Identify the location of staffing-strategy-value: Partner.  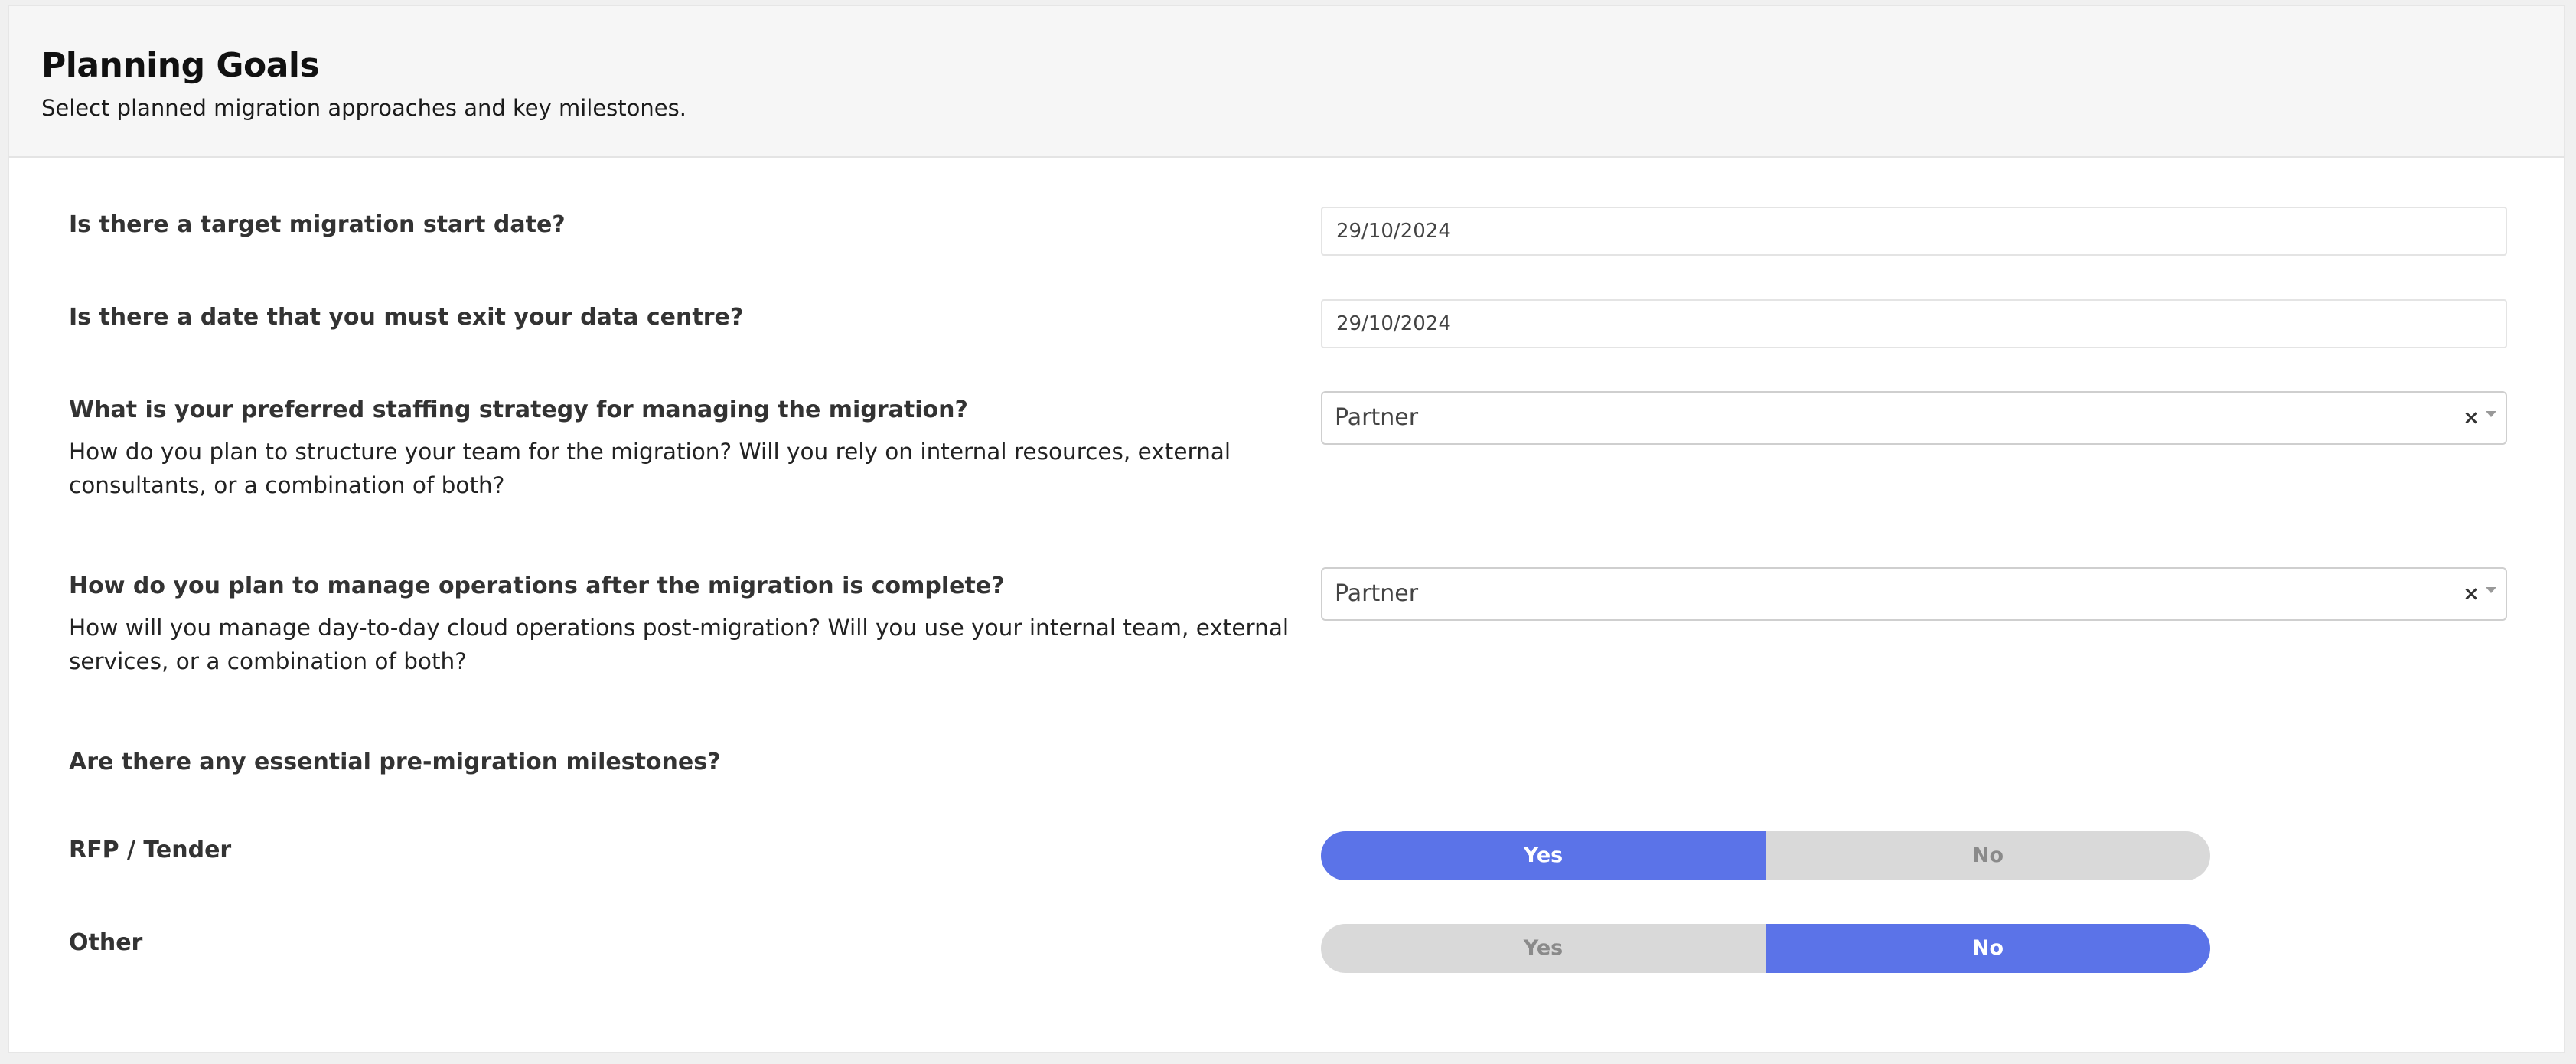
(1377, 417).